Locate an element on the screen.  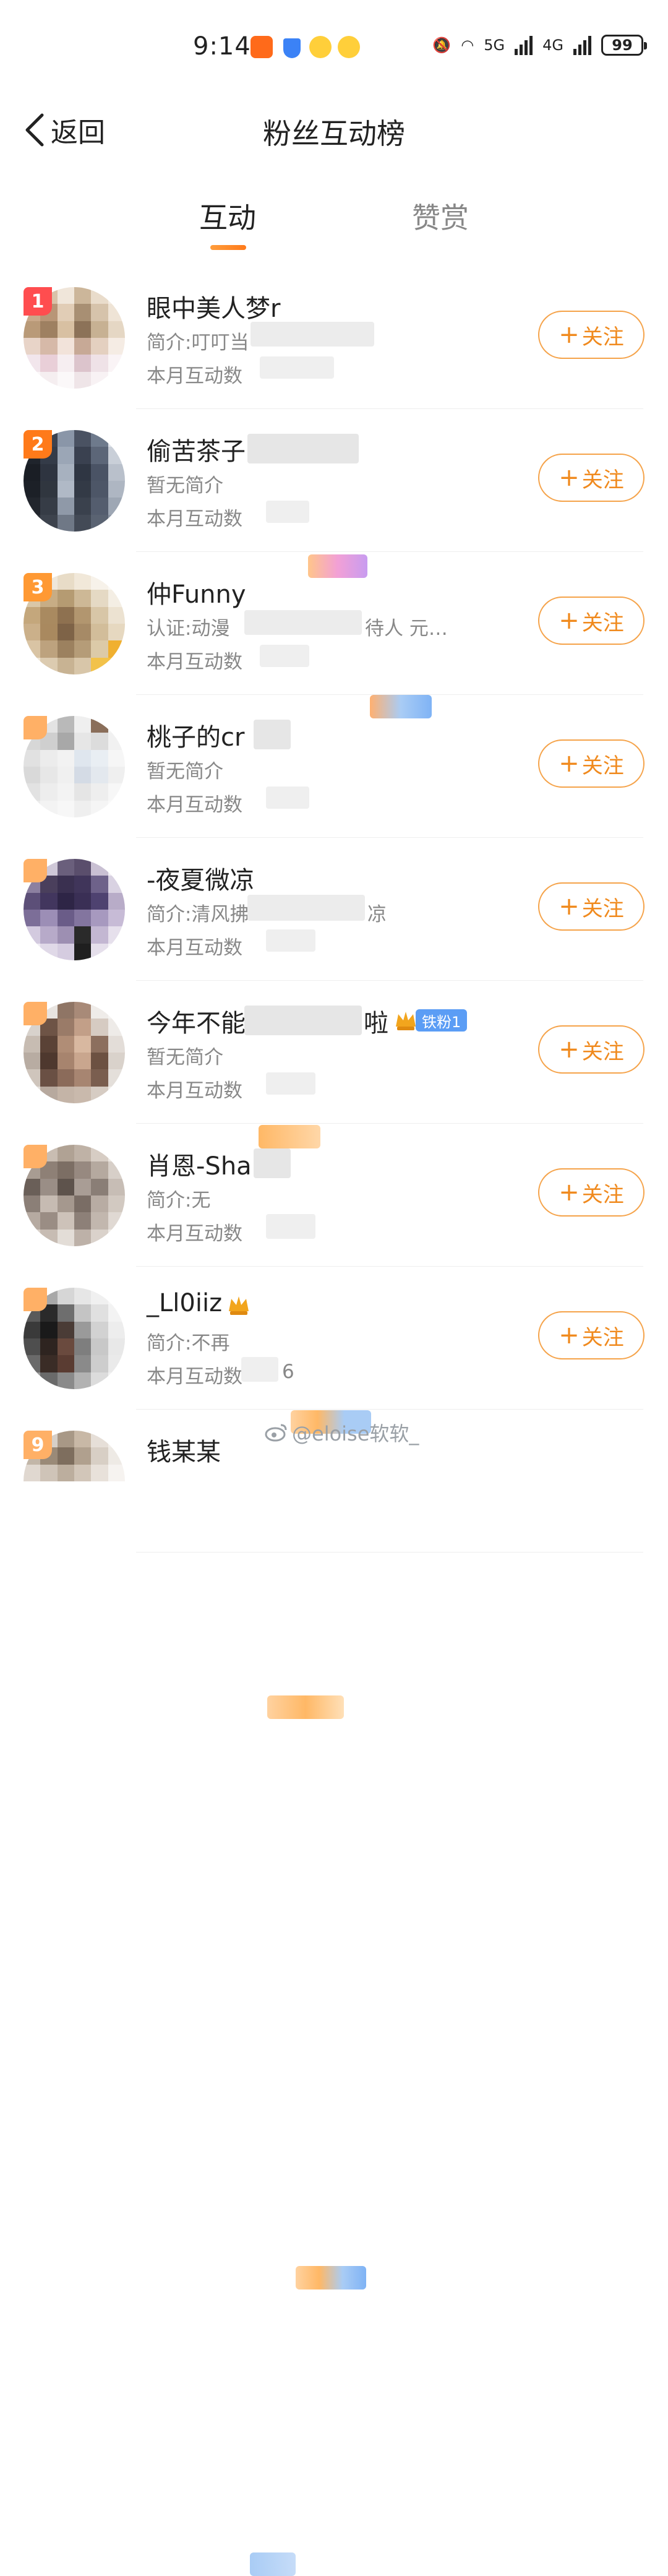
status-indicators: 🔕 ◠ 5G 4G 99 is located at coordinates (539, 45).